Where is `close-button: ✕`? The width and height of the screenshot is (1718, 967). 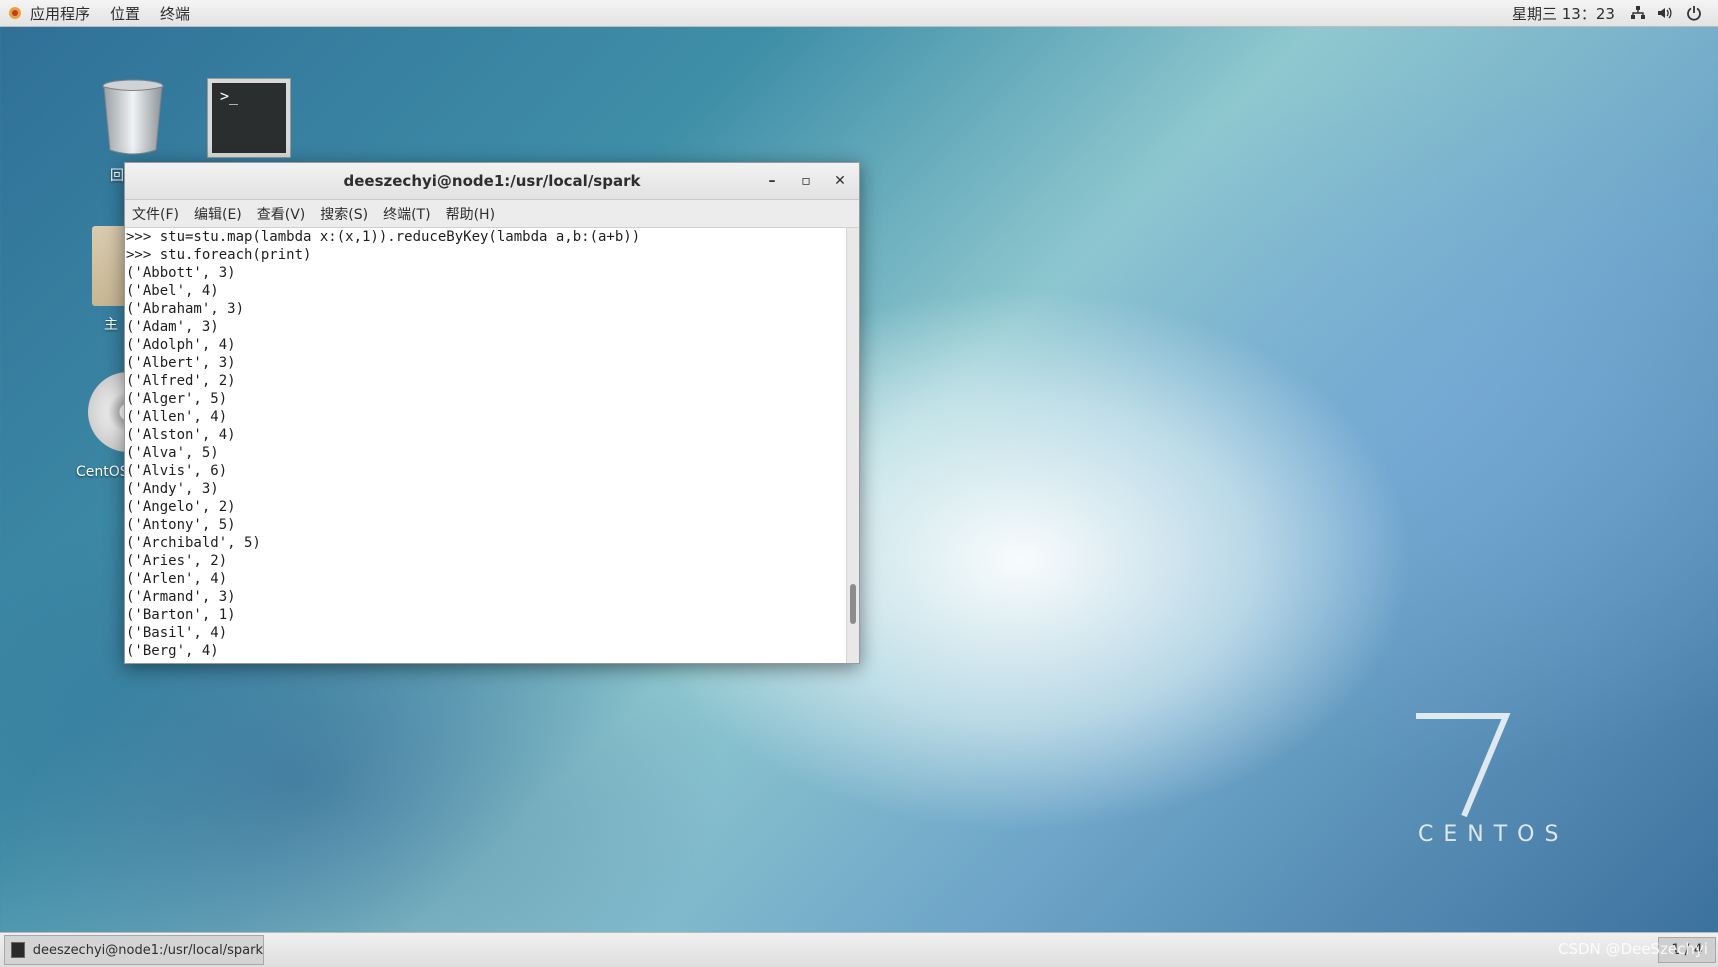 close-button: ✕ is located at coordinates (840, 181).